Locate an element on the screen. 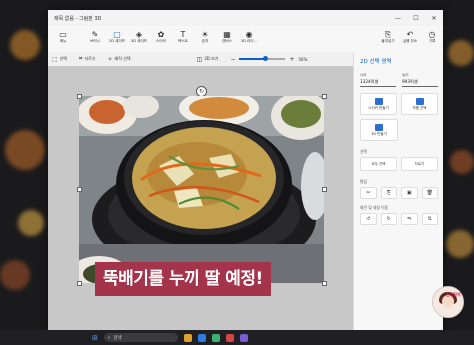 The image size is (474, 345). panel-title: 2D 선택 영역 is located at coordinates (376, 62).